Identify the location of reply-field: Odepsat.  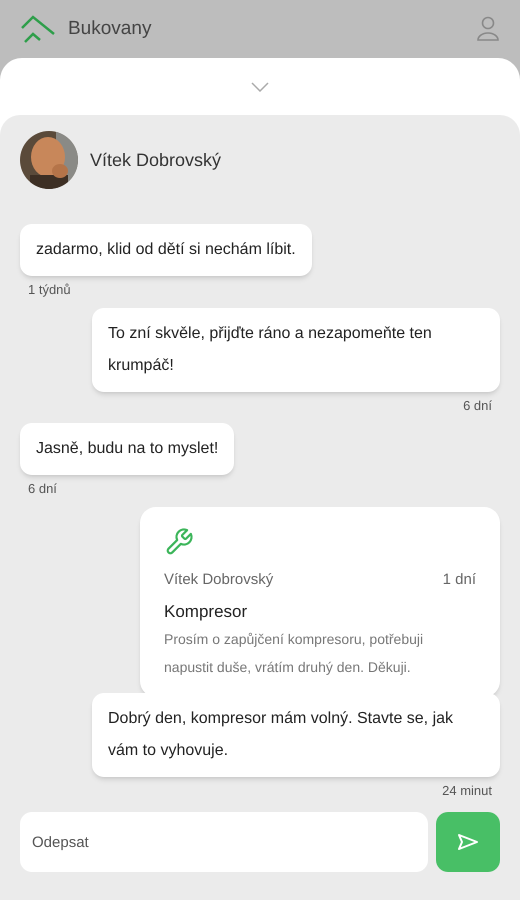
(224, 842).